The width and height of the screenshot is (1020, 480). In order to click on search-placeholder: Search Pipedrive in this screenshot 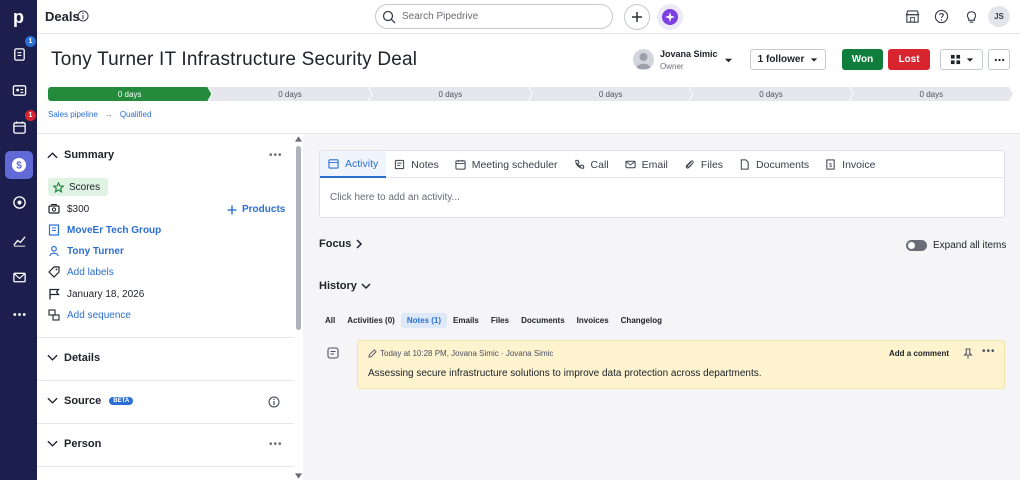, I will do `click(440, 16)`.